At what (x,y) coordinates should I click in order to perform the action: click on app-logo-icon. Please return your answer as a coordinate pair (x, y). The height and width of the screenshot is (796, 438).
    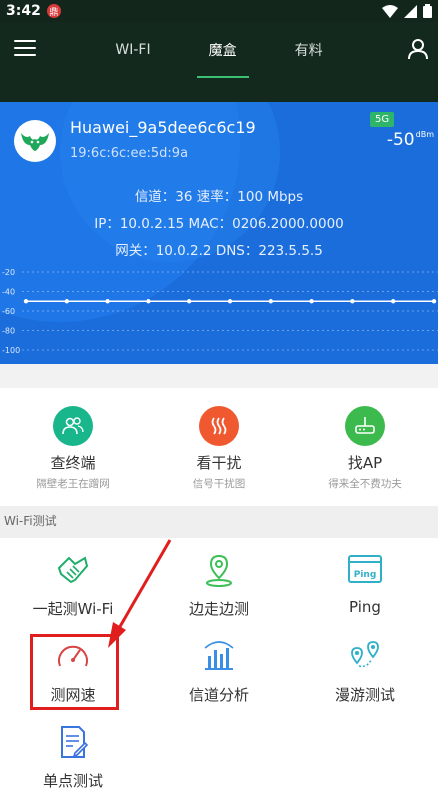
    Looking at the image, I should click on (35, 141).